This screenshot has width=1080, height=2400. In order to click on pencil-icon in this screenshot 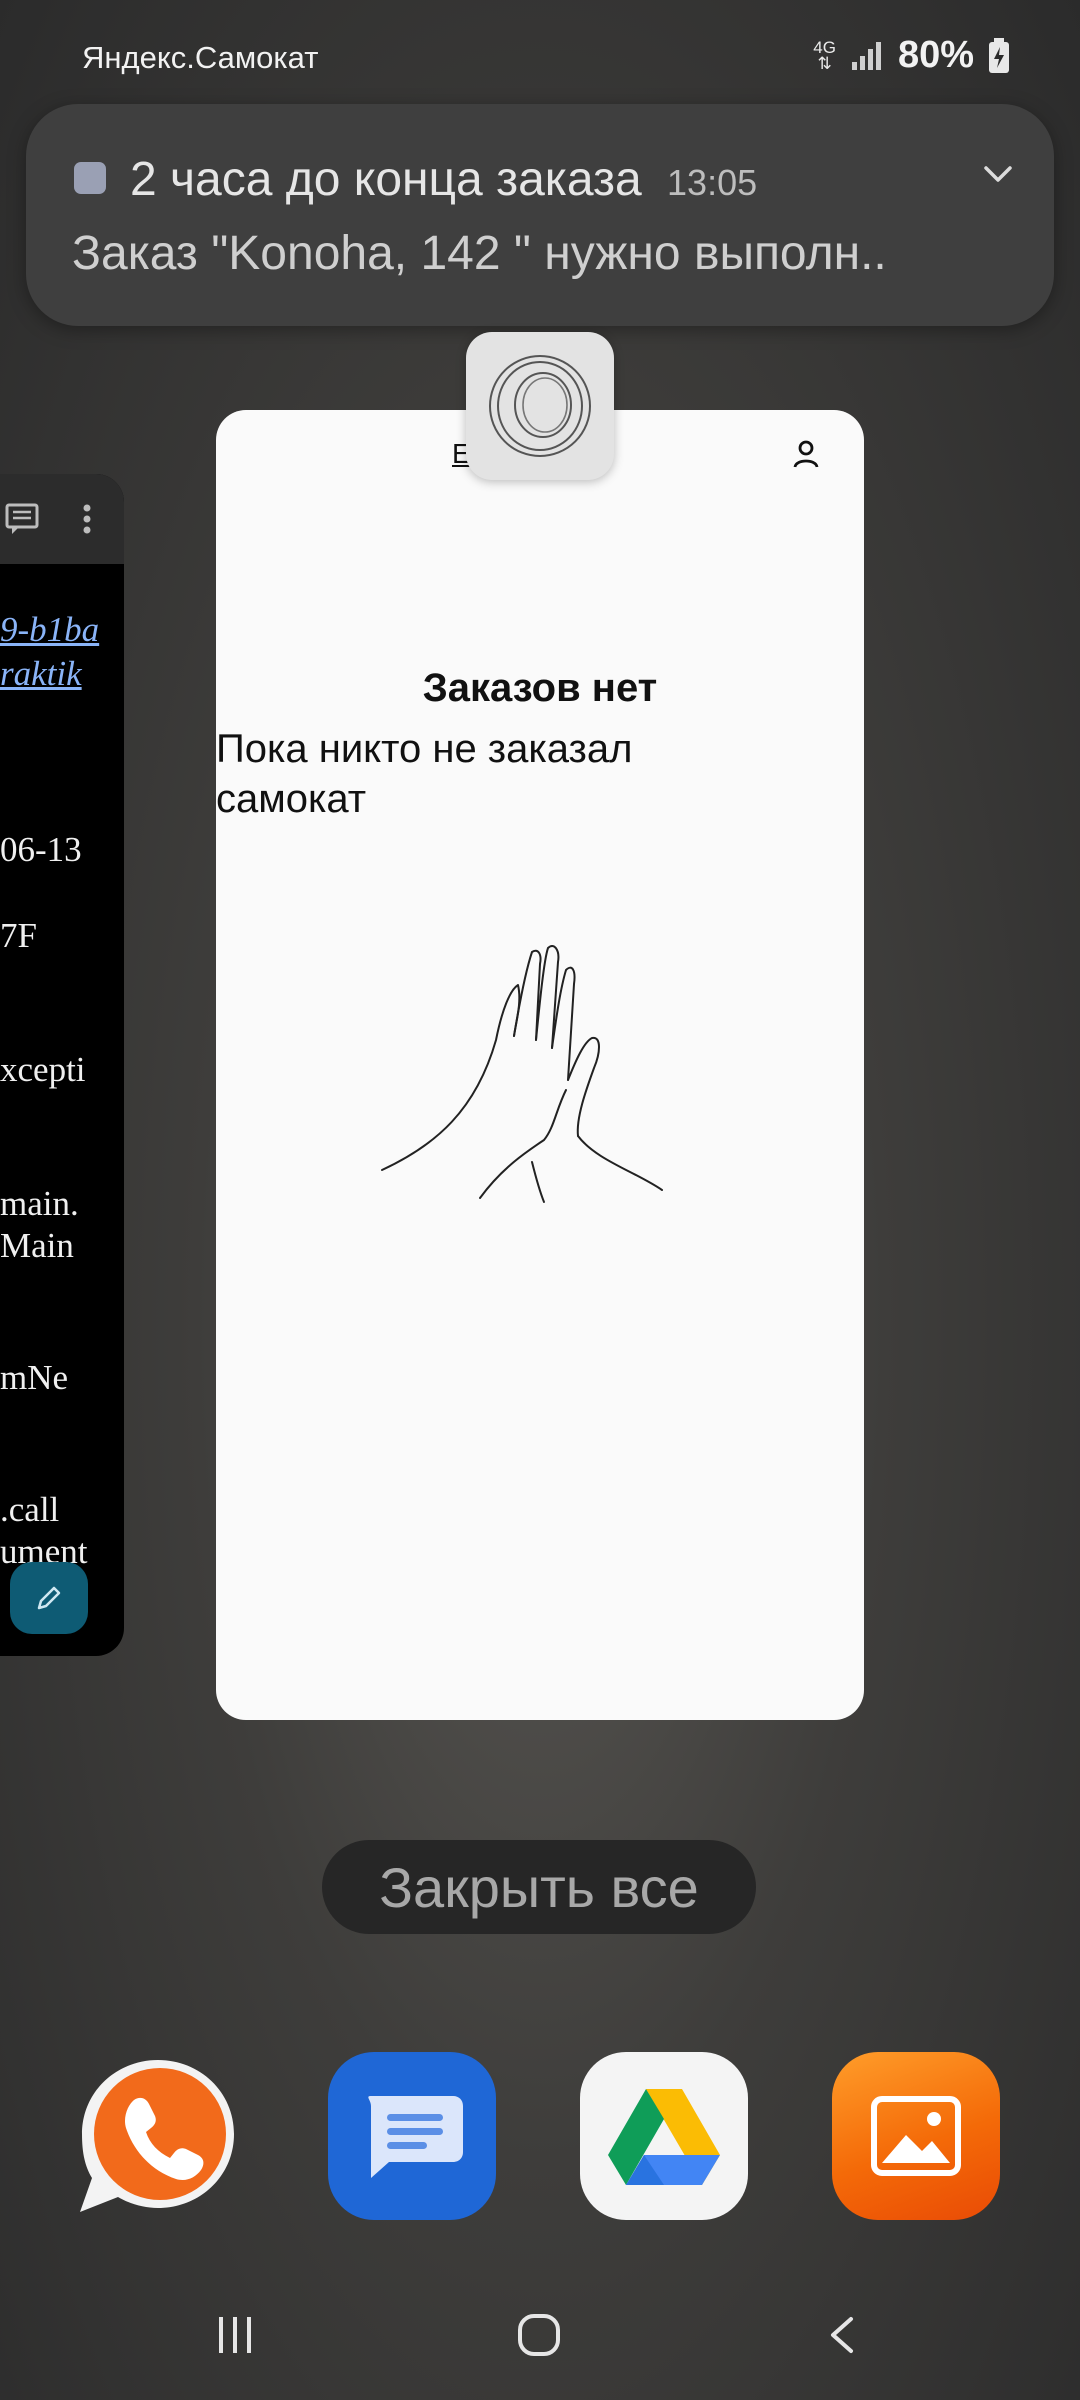, I will do `click(49, 1598)`.